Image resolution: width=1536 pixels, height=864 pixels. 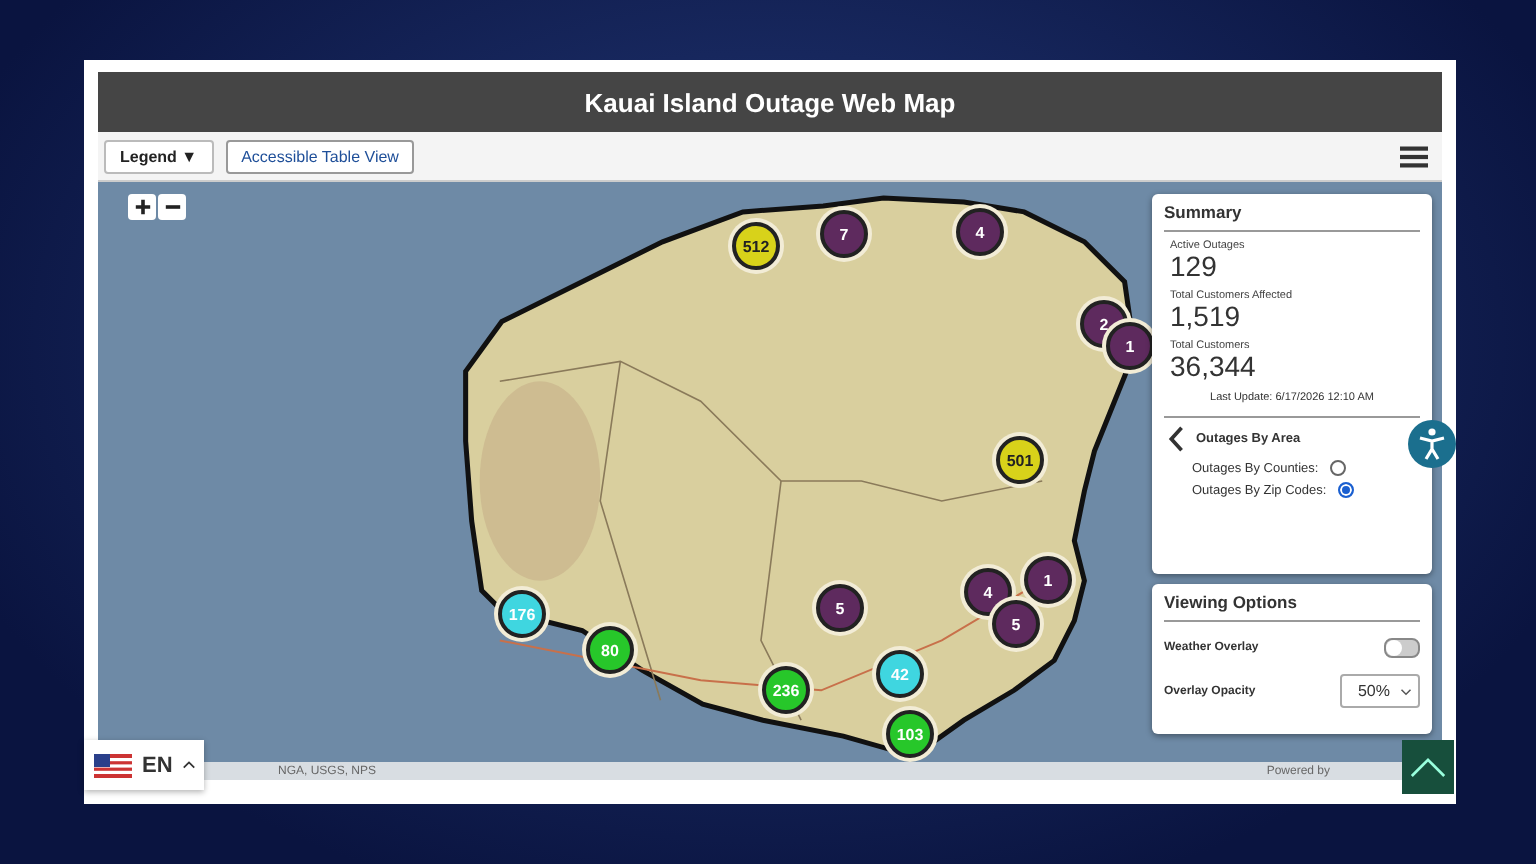 What do you see at coordinates (756, 246) in the screenshot?
I see `outage-cluster-marker: 512` at bounding box center [756, 246].